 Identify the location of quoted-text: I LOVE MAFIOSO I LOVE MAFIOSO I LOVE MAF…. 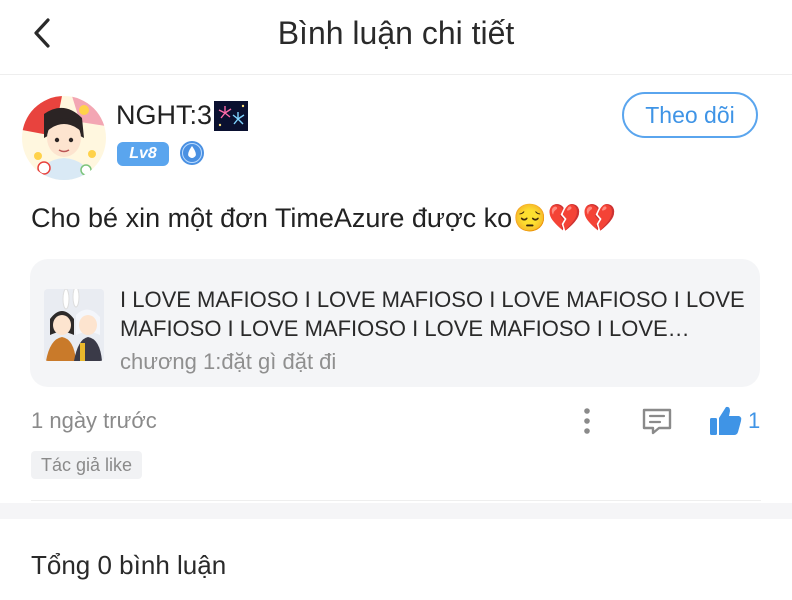
(432, 314).